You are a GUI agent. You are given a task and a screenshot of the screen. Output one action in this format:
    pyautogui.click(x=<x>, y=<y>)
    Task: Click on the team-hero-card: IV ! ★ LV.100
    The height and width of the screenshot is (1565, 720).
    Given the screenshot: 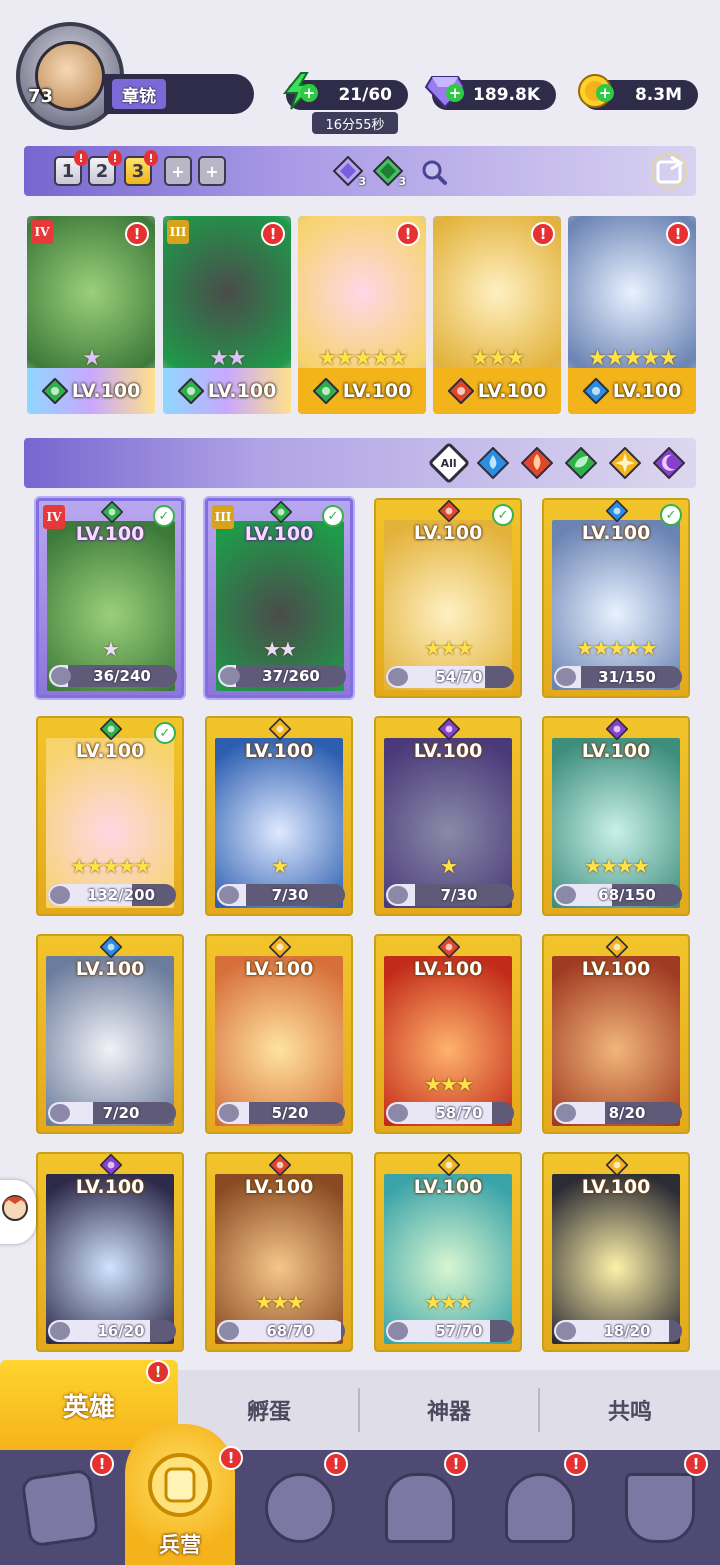 What is the action you would take?
    pyautogui.click(x=91, y=315)
    